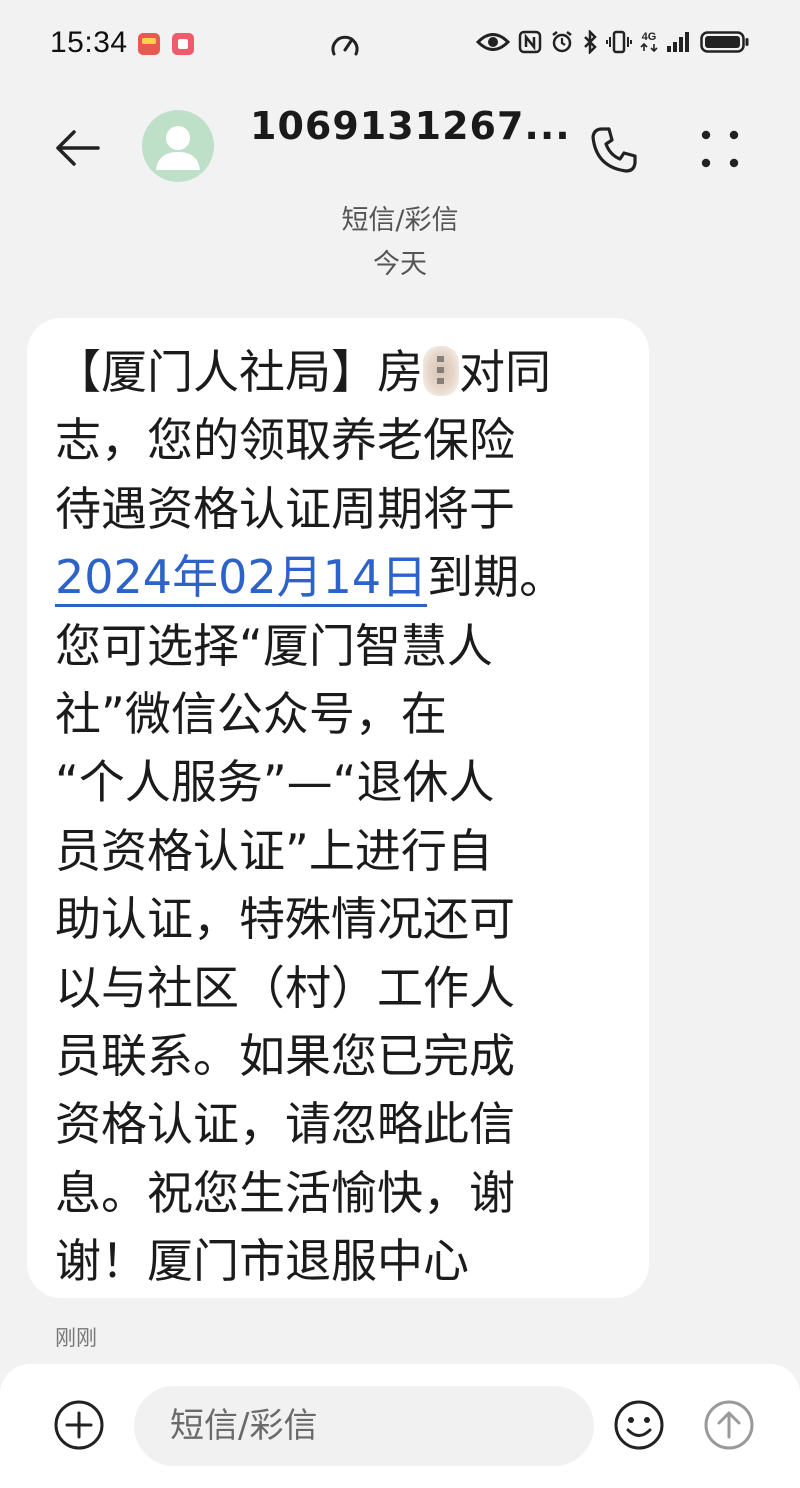  Describe the element at coordinates (649, 47) in the screenshot. I see `data-arrows-icon` at that location.